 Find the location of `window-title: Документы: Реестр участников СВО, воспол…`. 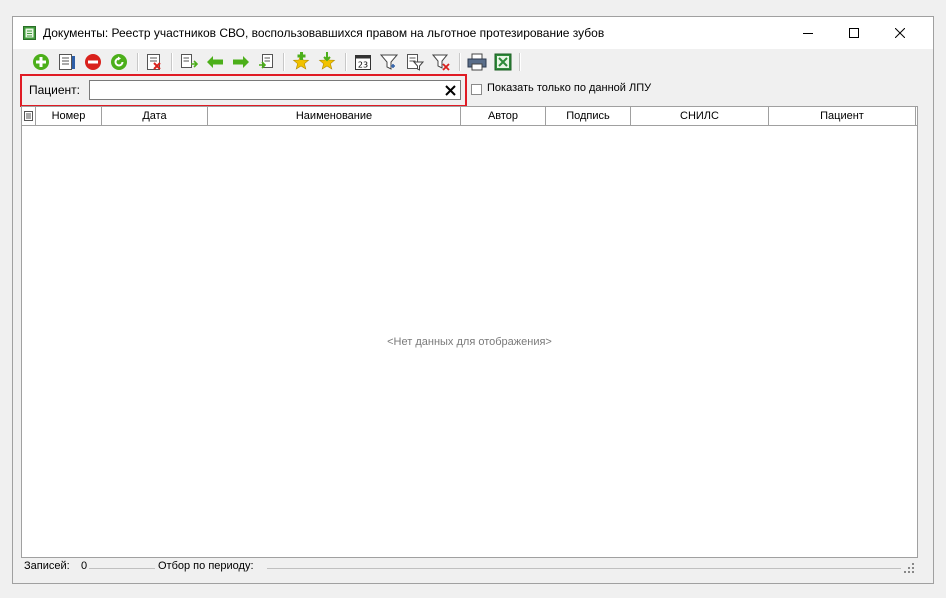

window-title: Документы: Реестр участников СВО, воспол… is located at coordinates (324, 33).